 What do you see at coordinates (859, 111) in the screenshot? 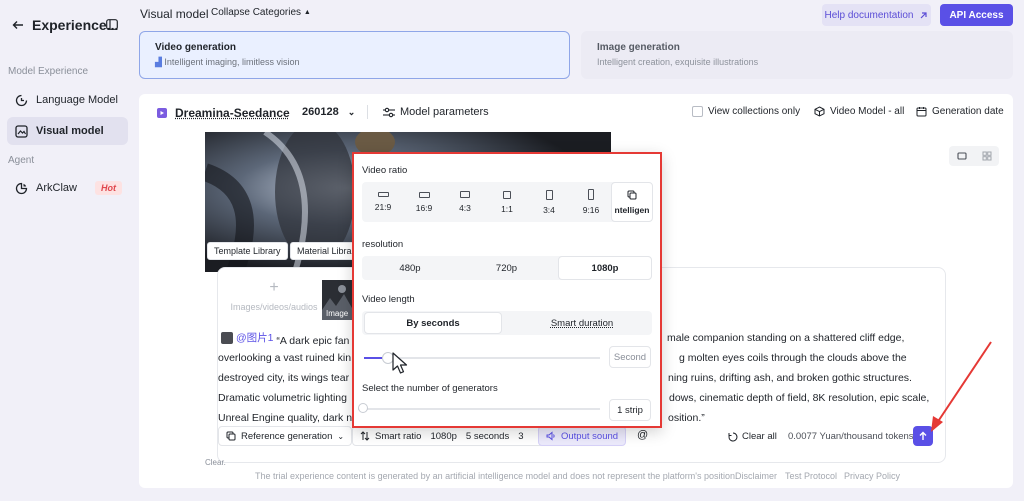
I see `video-model-filter: Video Model - all` at bounding box center [859, 111].